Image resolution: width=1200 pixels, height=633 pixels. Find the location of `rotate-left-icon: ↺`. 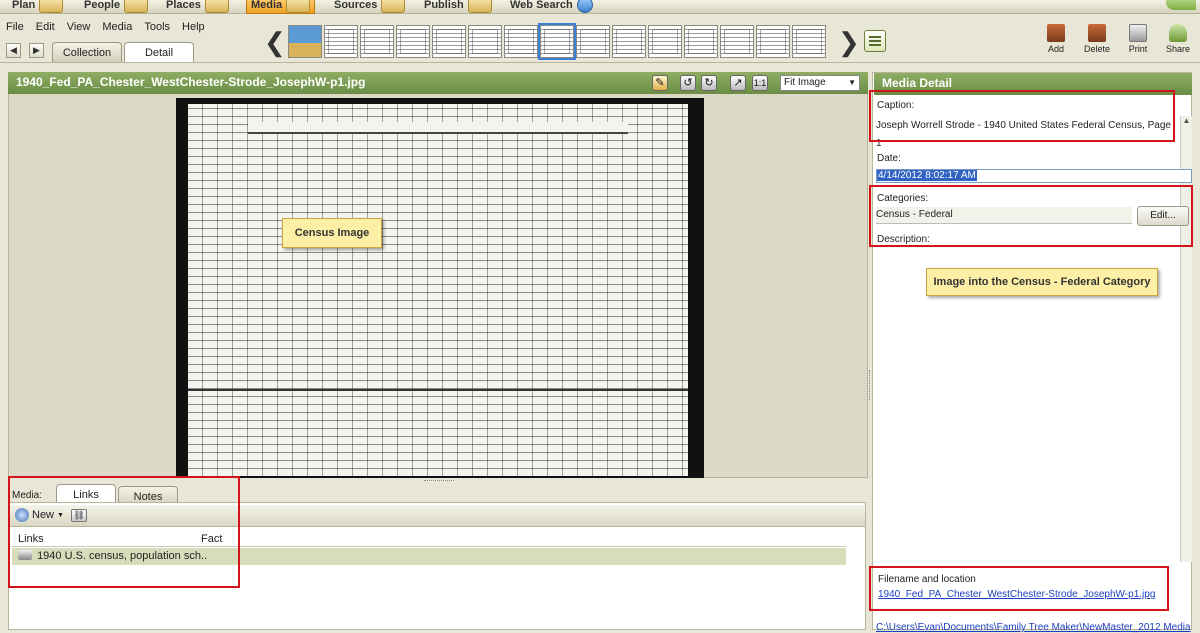

rotate-left-icon: ↺ is located at coordinates (688, 83).